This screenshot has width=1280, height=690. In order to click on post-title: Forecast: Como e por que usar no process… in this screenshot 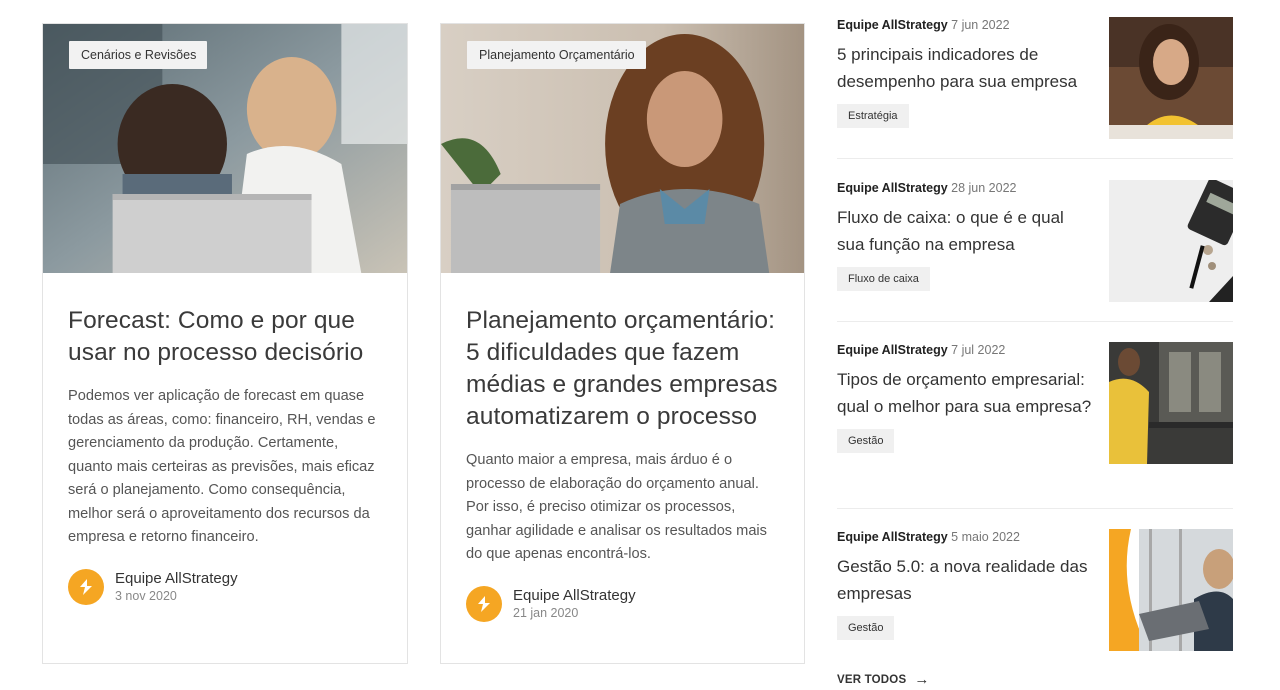, I will do `click(225, 337)`.